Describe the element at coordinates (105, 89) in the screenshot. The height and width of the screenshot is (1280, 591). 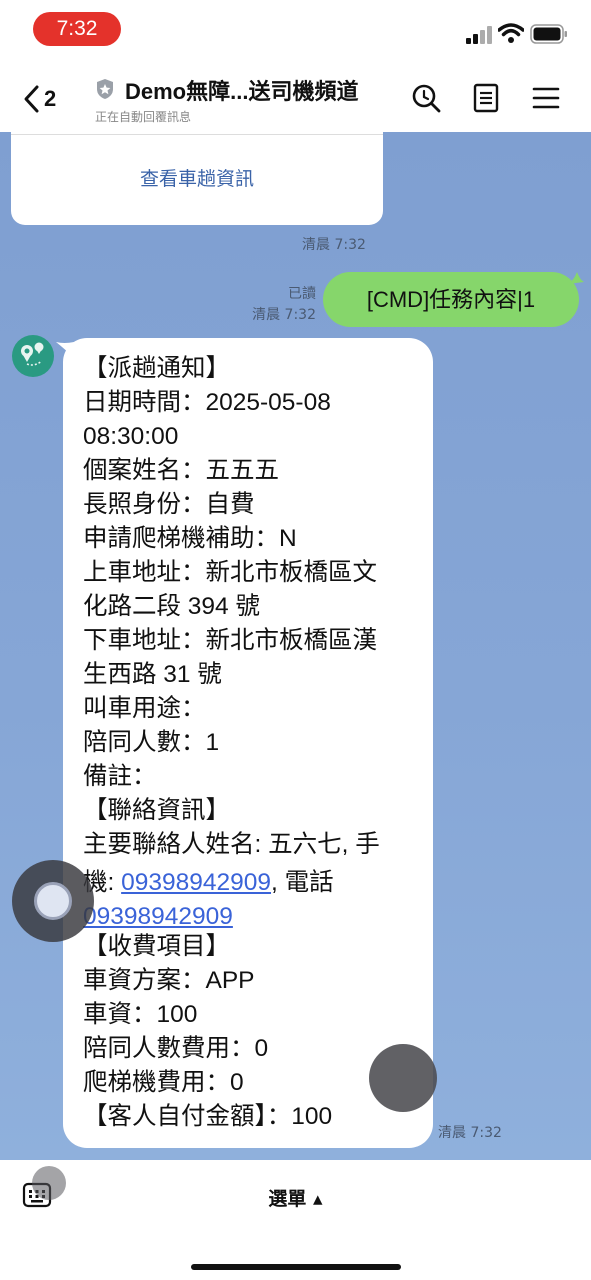
I see `shield-icon` at that location.